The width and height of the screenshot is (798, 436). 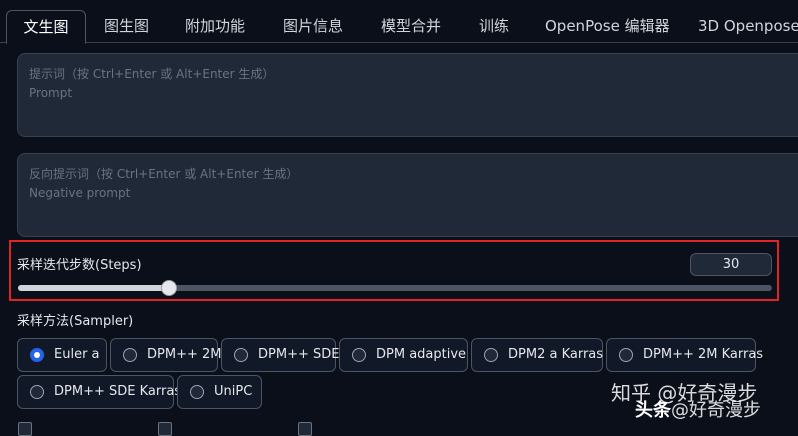 What do you see at coordinates (80, 193) in the screenshot?
I see `negative-prompt-placeholder: Negative prompt` at bounding box center [80, 193].